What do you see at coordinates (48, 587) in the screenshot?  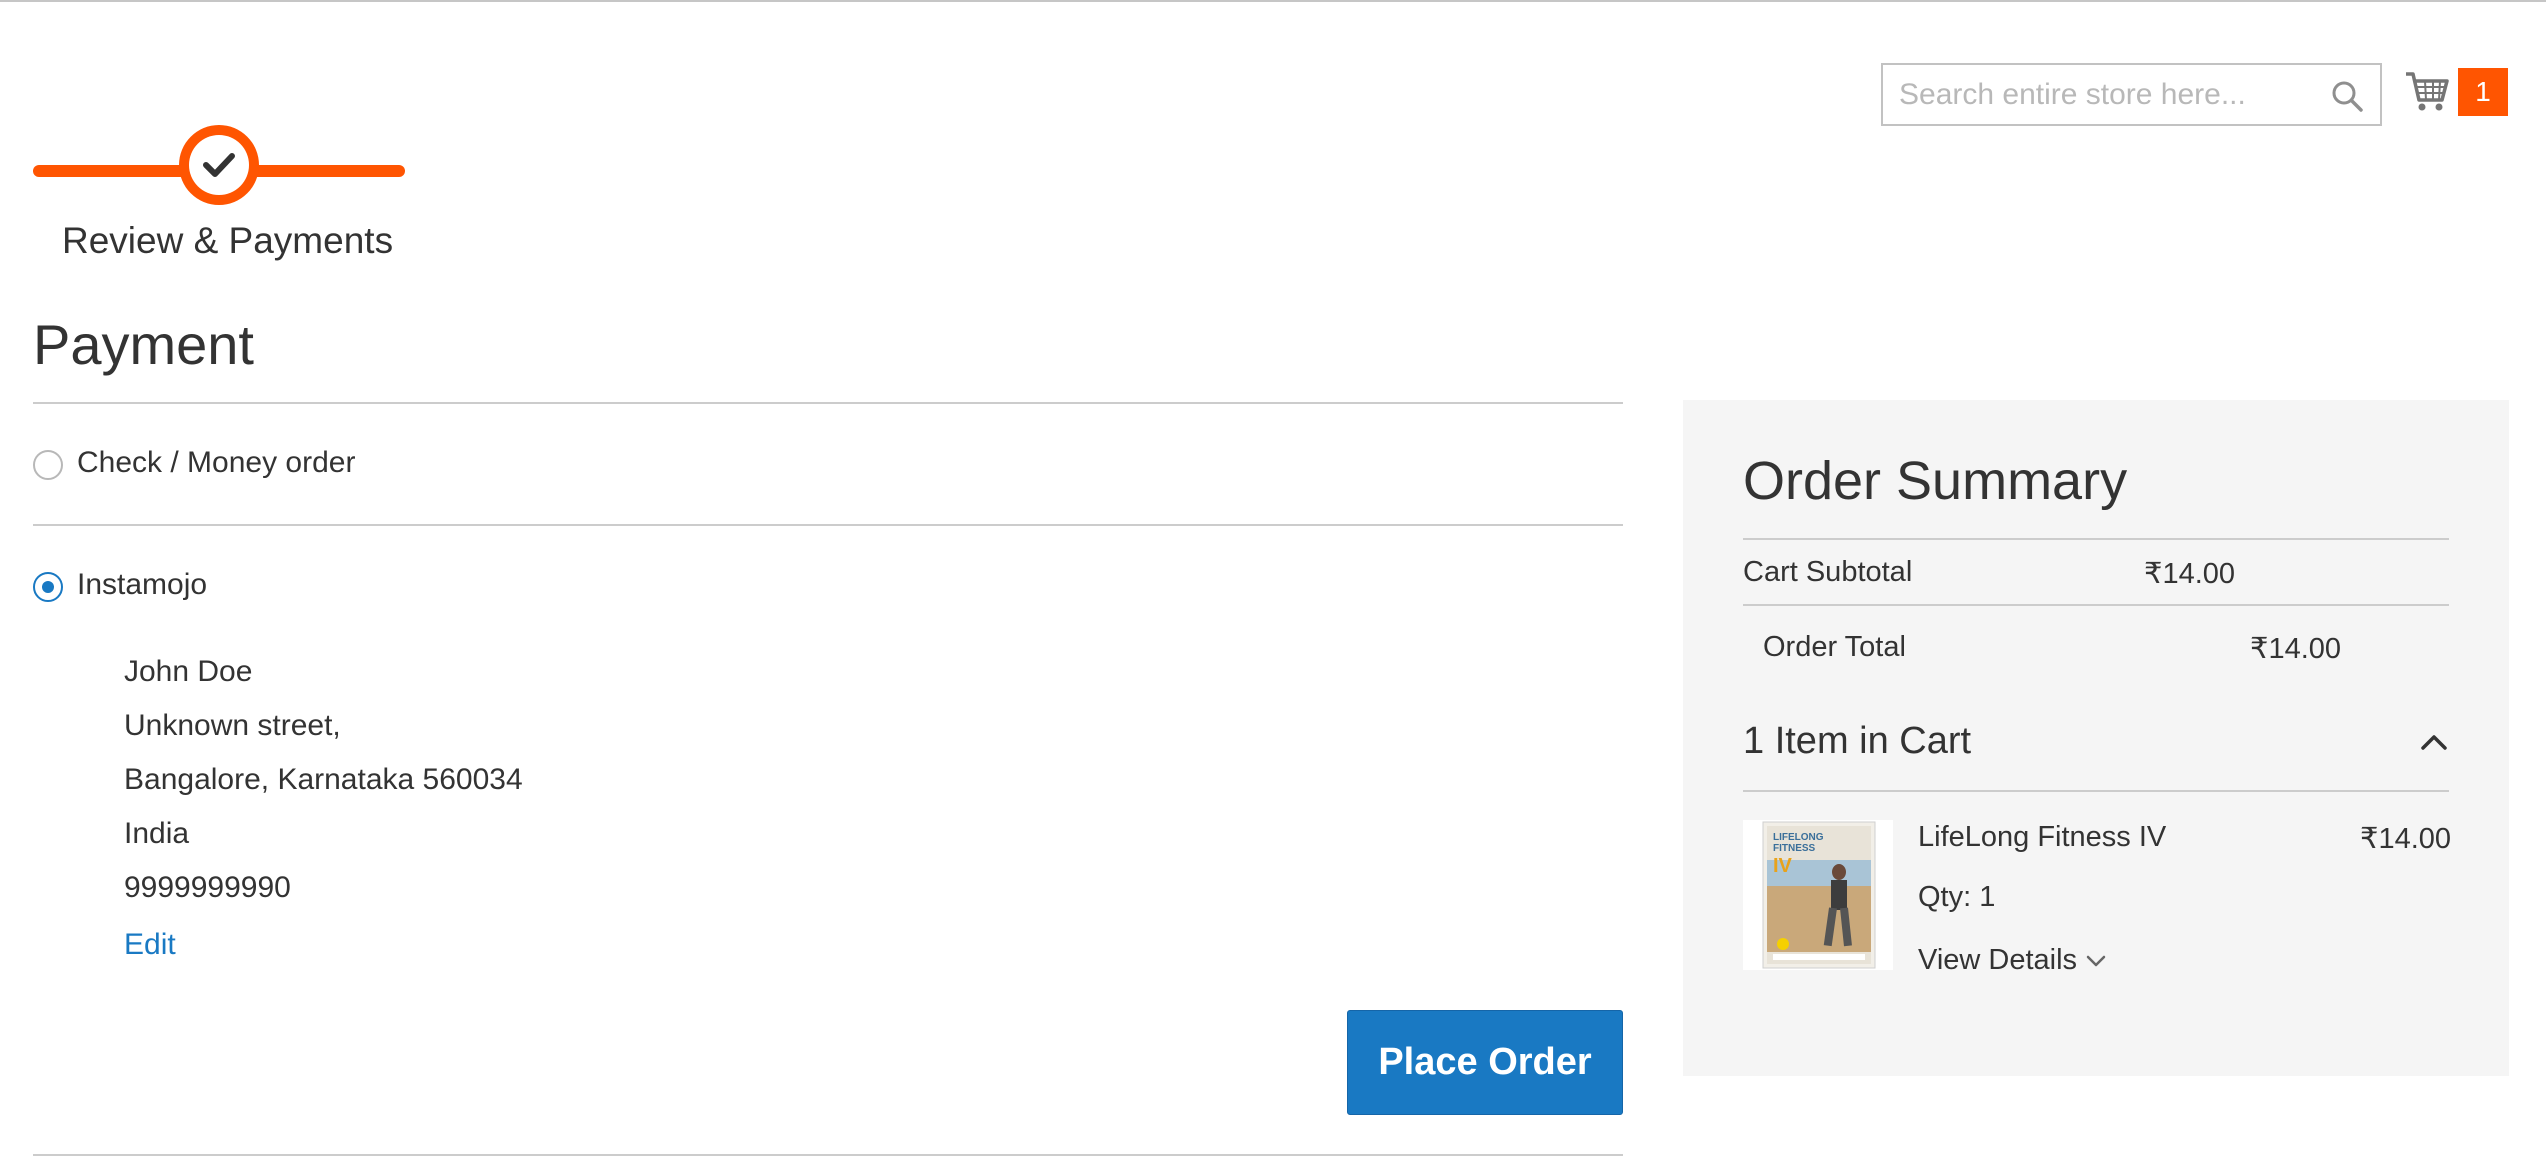 I see `payment-method-instamojo-radio` at bounding box center [48, 587].